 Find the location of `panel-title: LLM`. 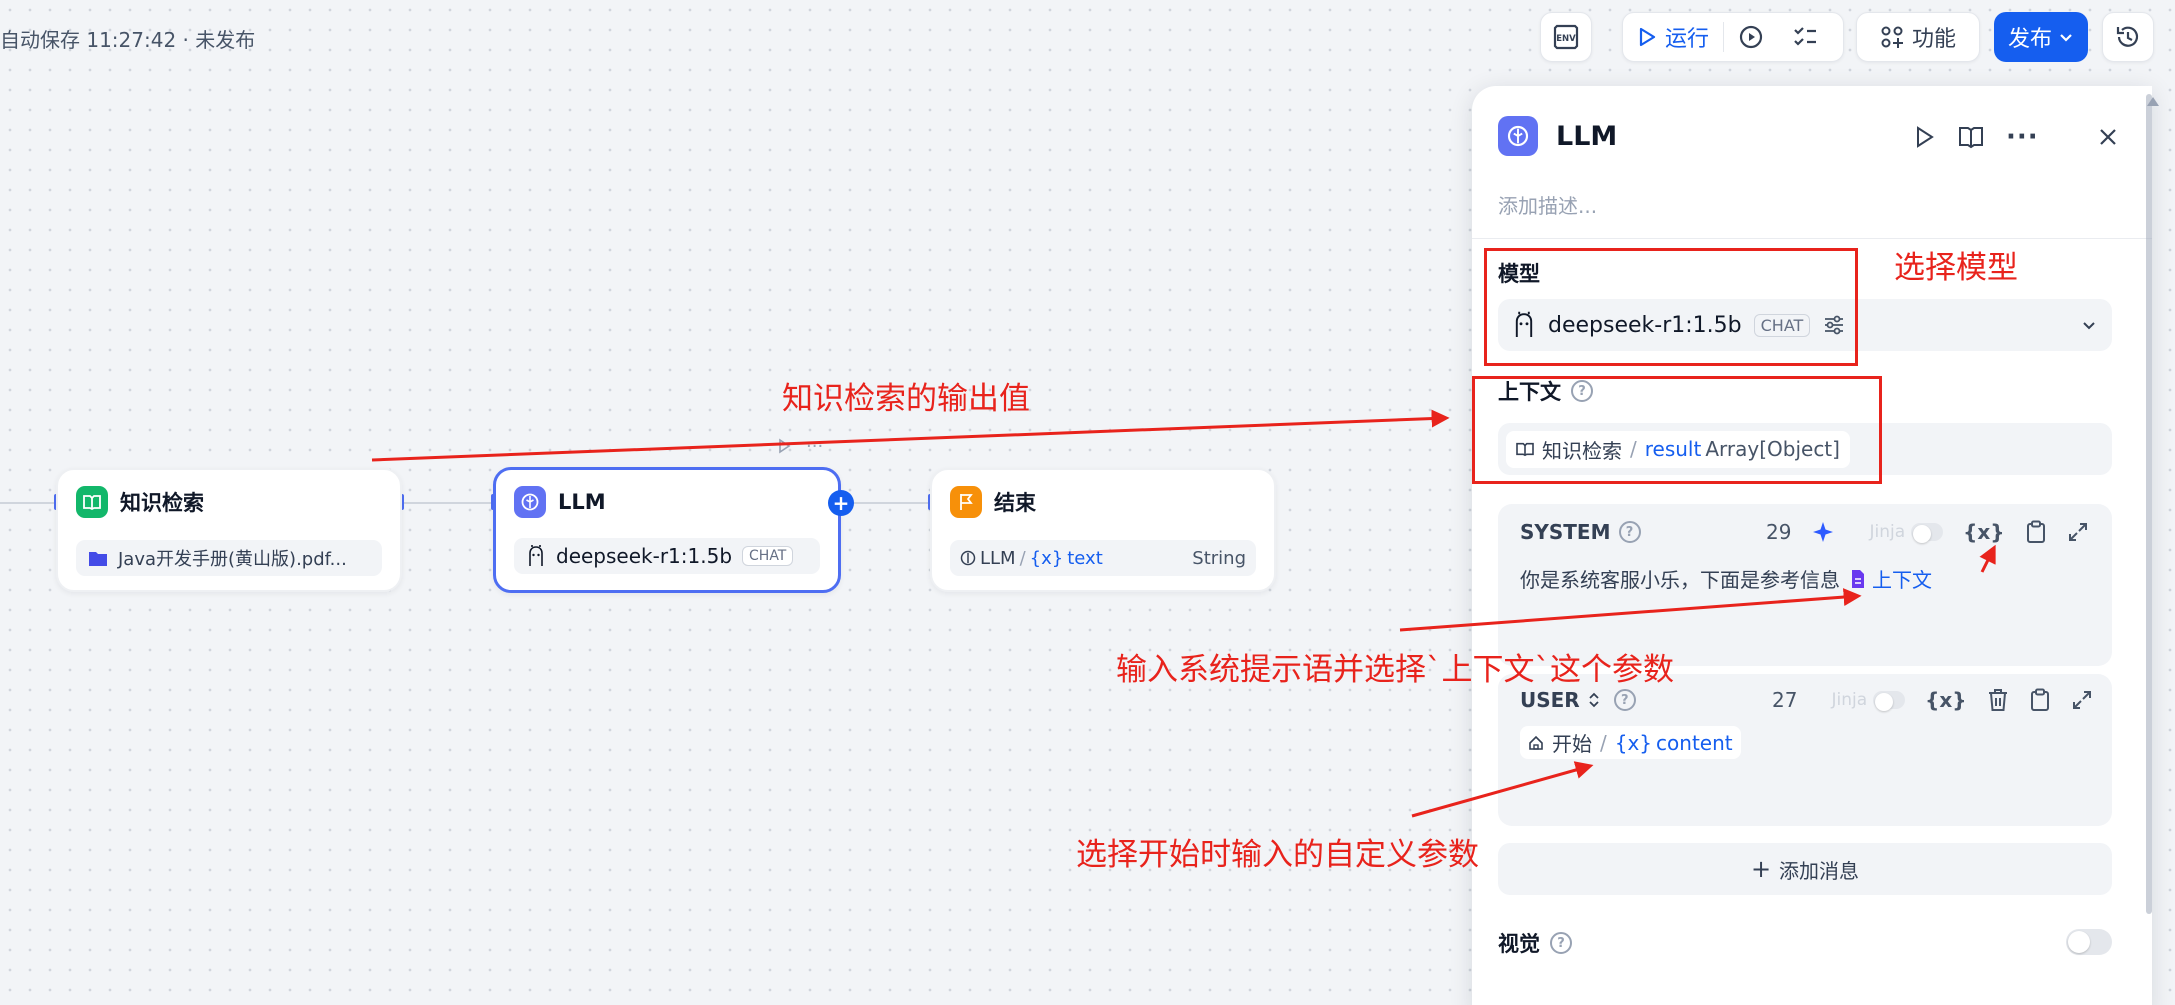

panel-title: LLM is located at coordinates (1587, 136).